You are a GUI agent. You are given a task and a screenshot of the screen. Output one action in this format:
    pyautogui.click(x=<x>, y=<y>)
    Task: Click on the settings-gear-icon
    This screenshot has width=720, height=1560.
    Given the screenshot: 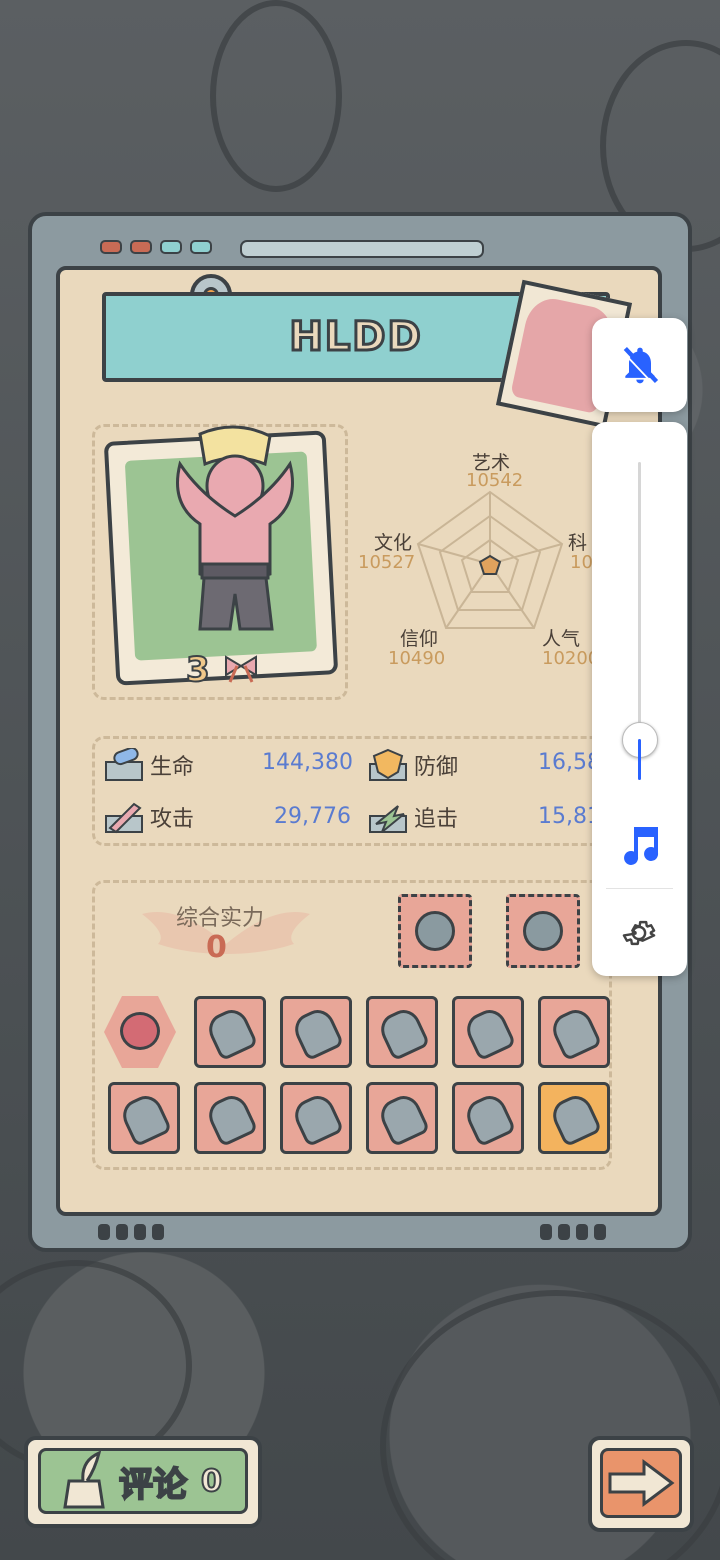 What is the action you would take?
    pyautogui.click(x=639, y=933)
    